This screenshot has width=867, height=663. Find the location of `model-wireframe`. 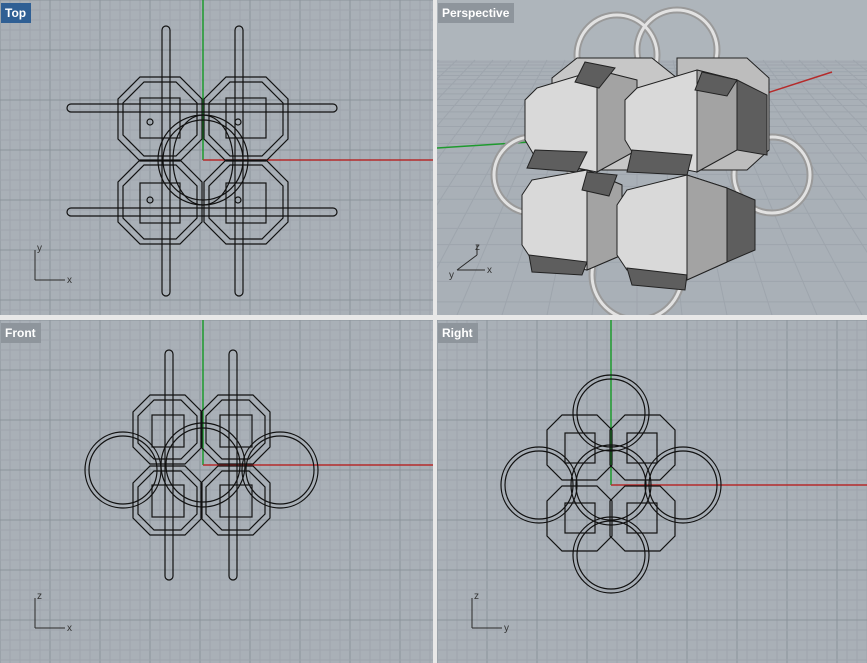

model-wireframe is located at coordinates (202, 161).